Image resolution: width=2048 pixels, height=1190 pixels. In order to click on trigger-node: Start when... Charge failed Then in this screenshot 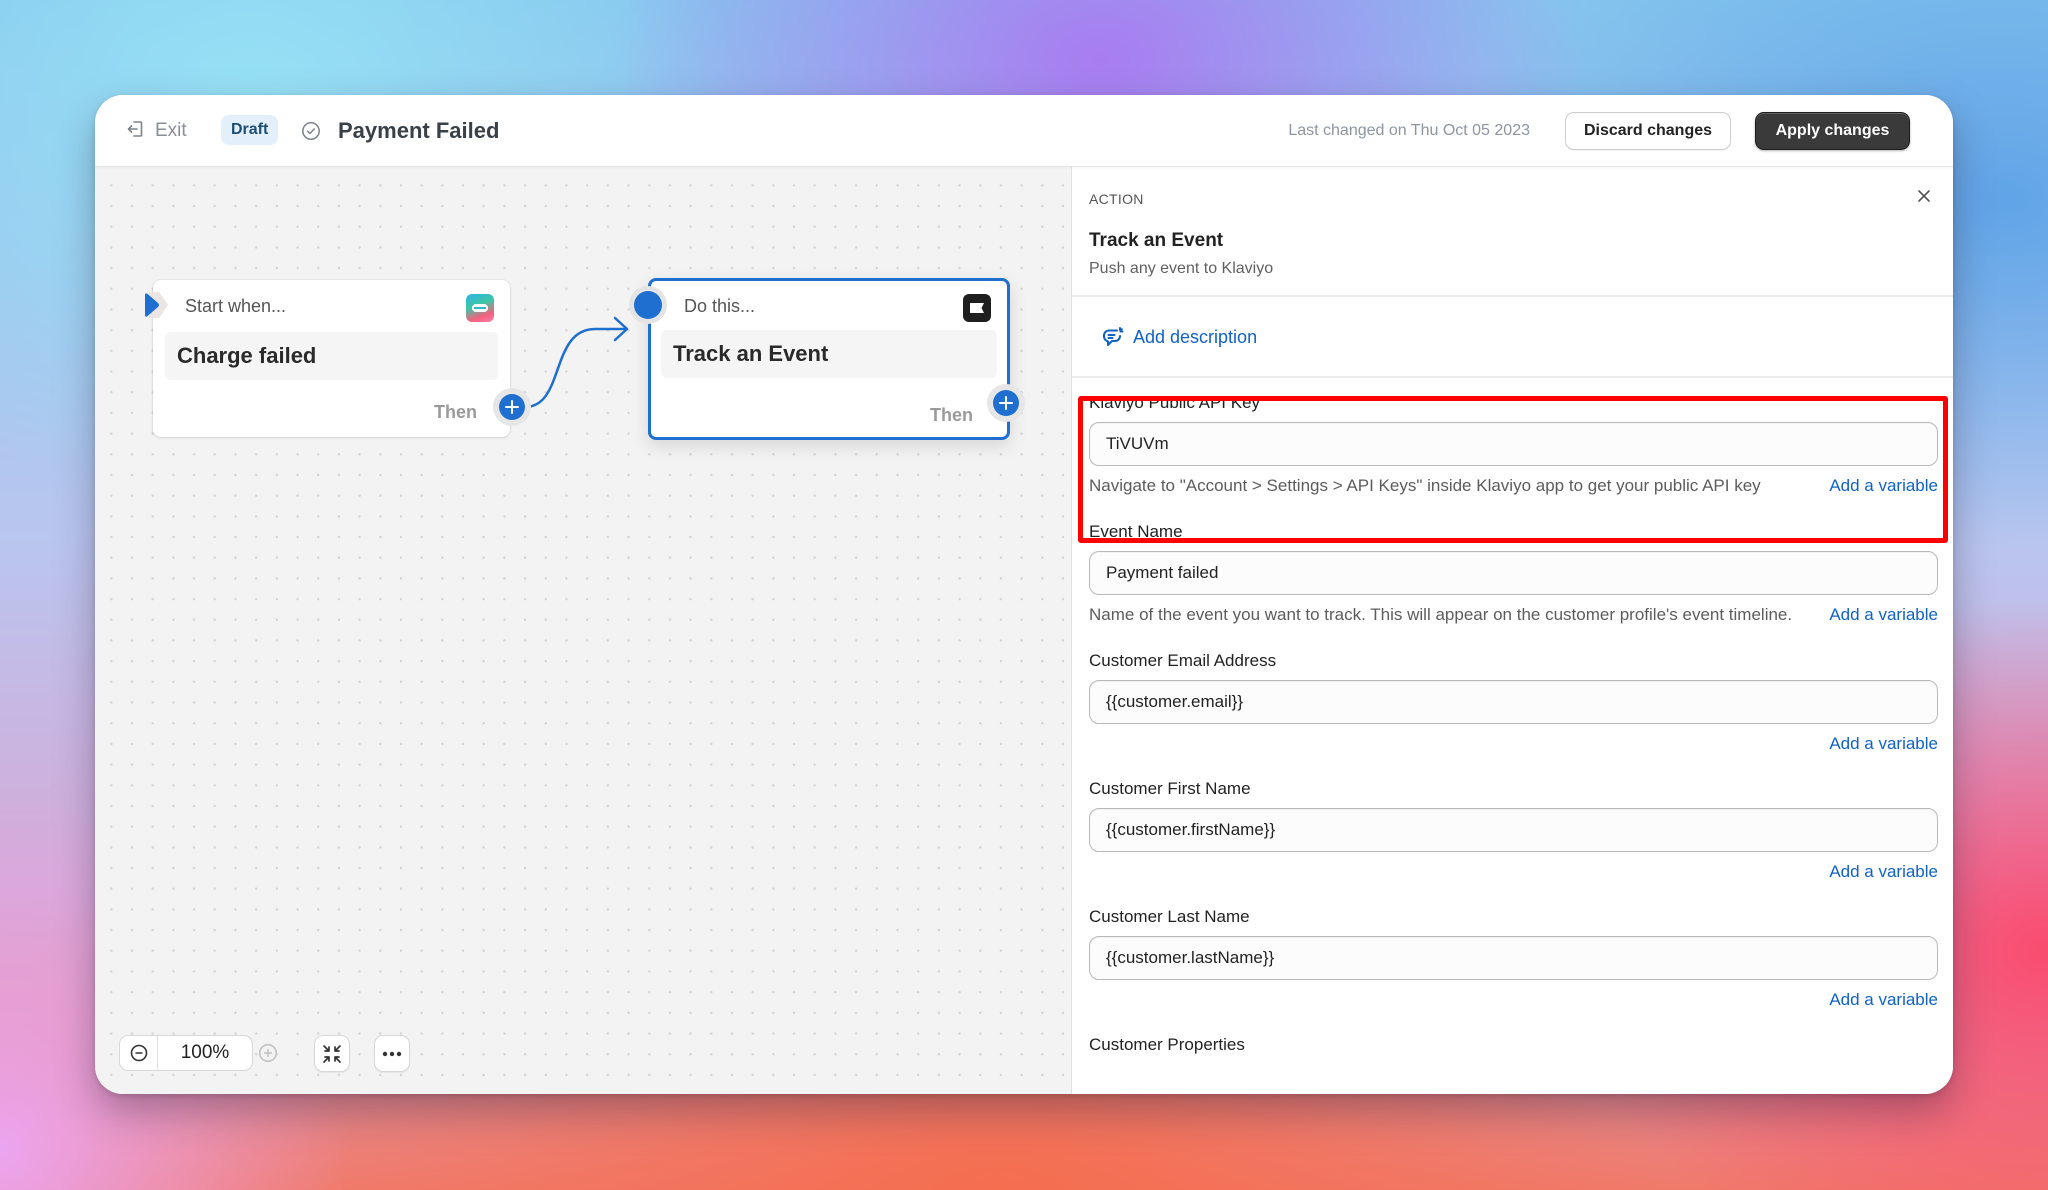, I will do `click(338, 358)`.